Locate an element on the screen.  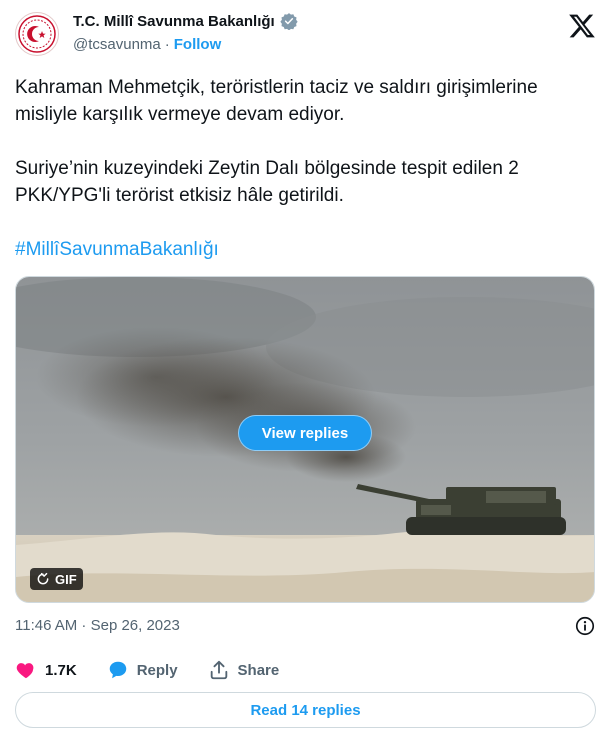
hashtag-link: #MillîSavunmaBakanlığı is located at coordinates (117, 249).